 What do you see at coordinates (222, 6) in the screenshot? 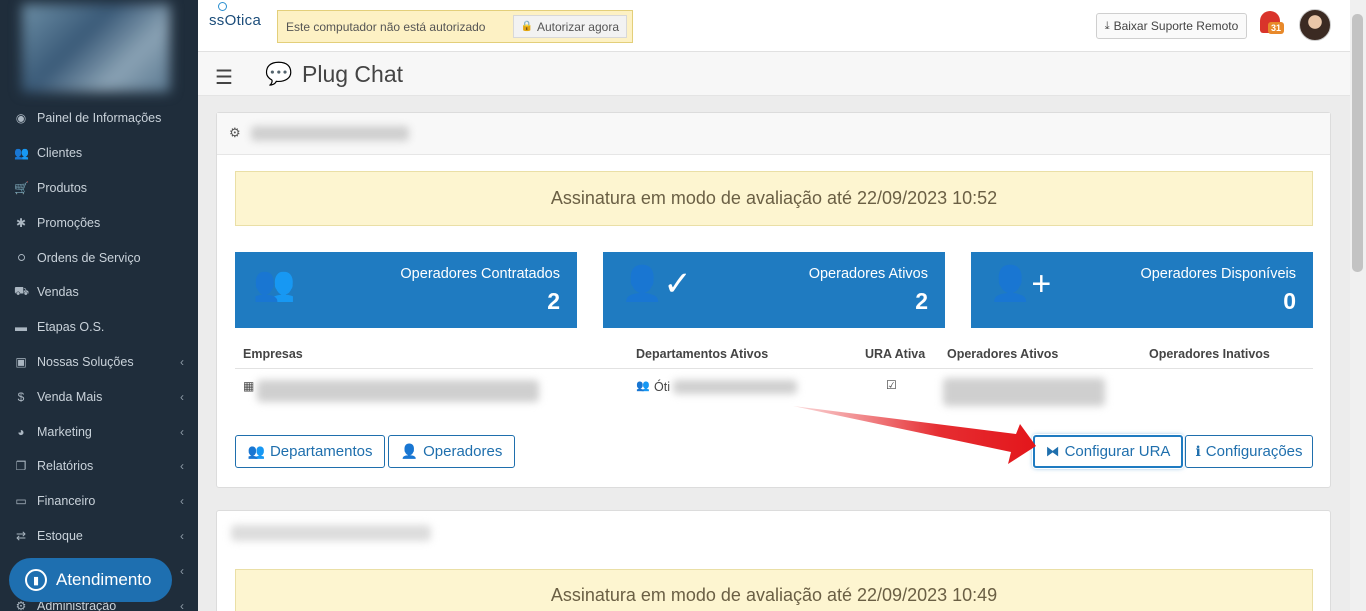
I see `brand-dot-icon` at bounding box center [222, 6].